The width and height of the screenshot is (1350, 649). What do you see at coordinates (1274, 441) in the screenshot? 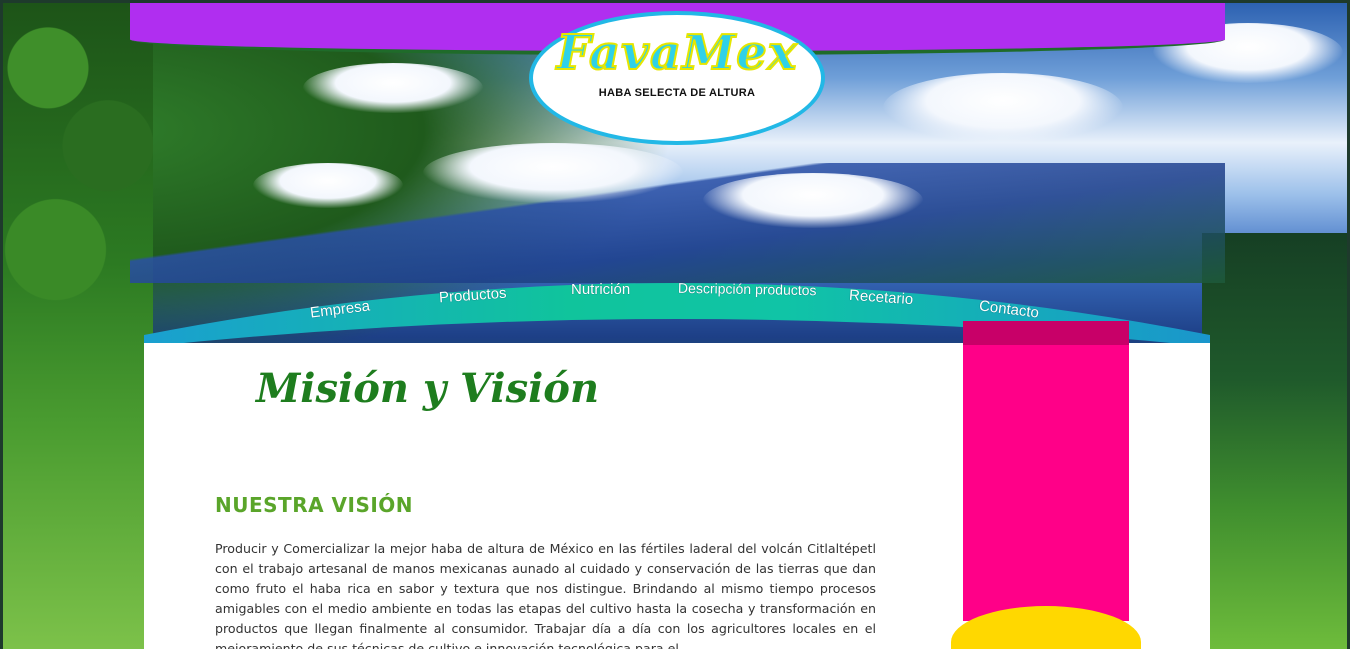
I see `background-forest-right` at bounding box center [1274, 441].